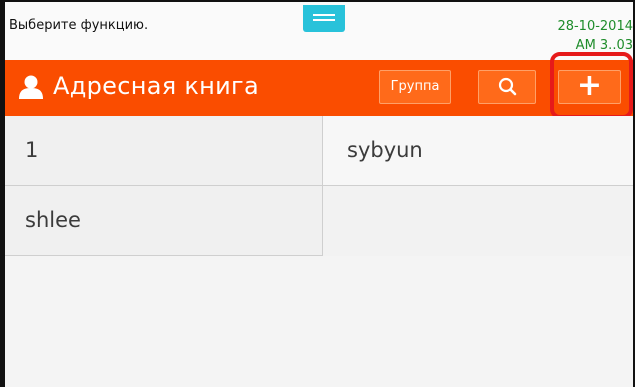 The height and width of the screenshot is (387, 635). I want to click on contact-name: shlee, so click(53, 220).